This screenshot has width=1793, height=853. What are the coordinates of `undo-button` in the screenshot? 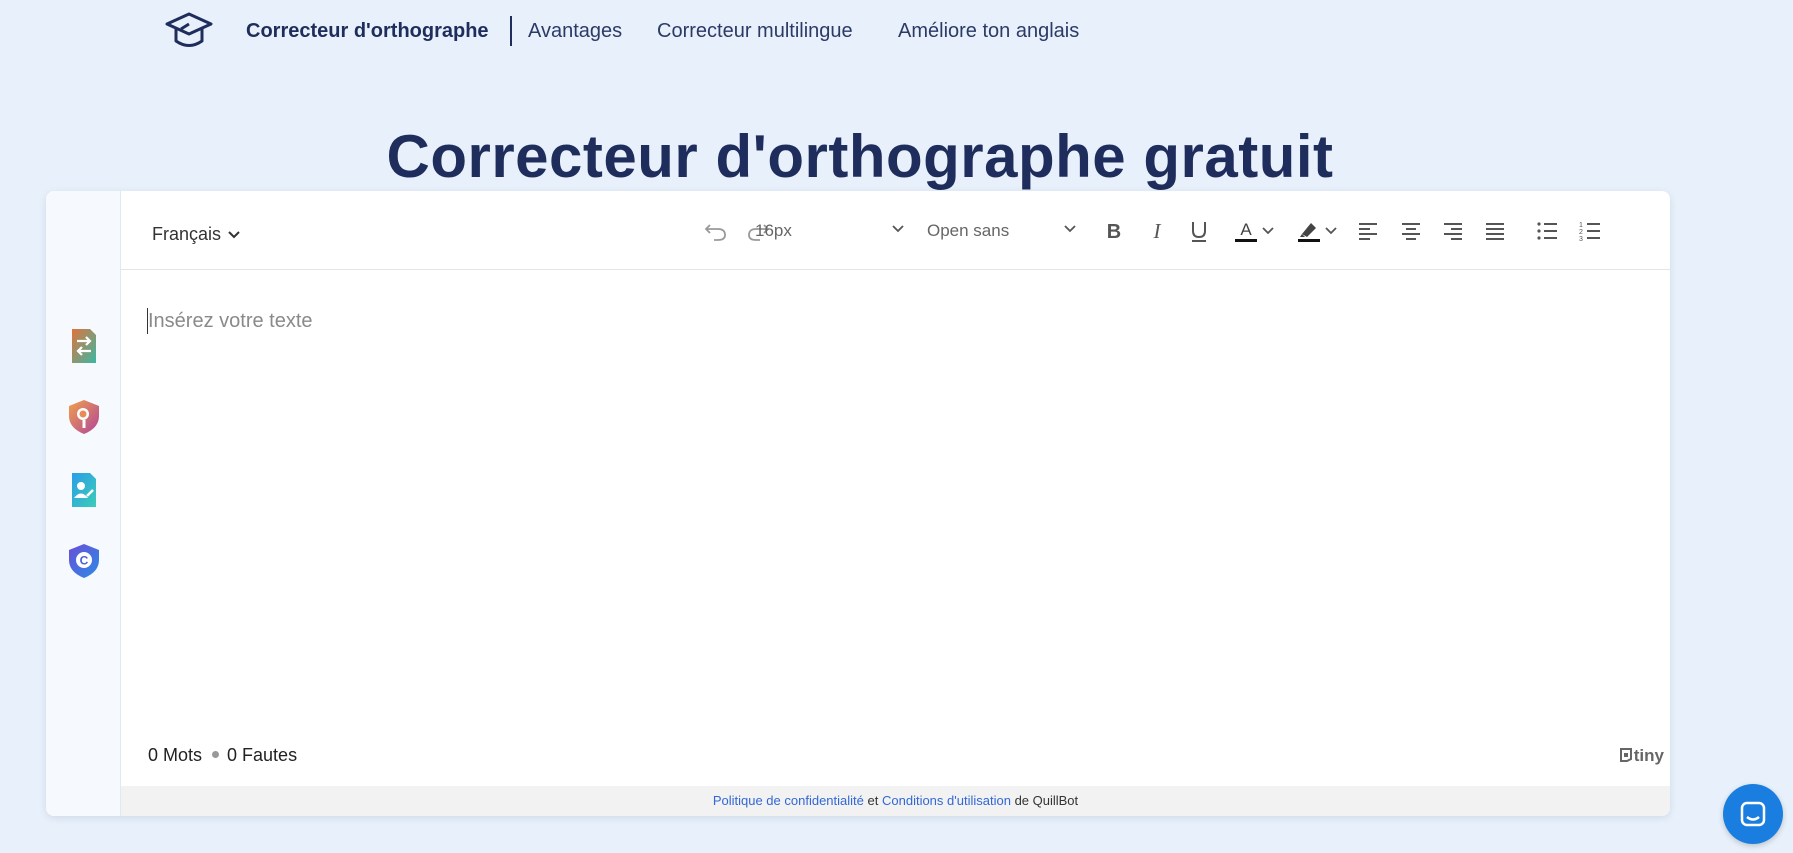 It's located at (716, 231).